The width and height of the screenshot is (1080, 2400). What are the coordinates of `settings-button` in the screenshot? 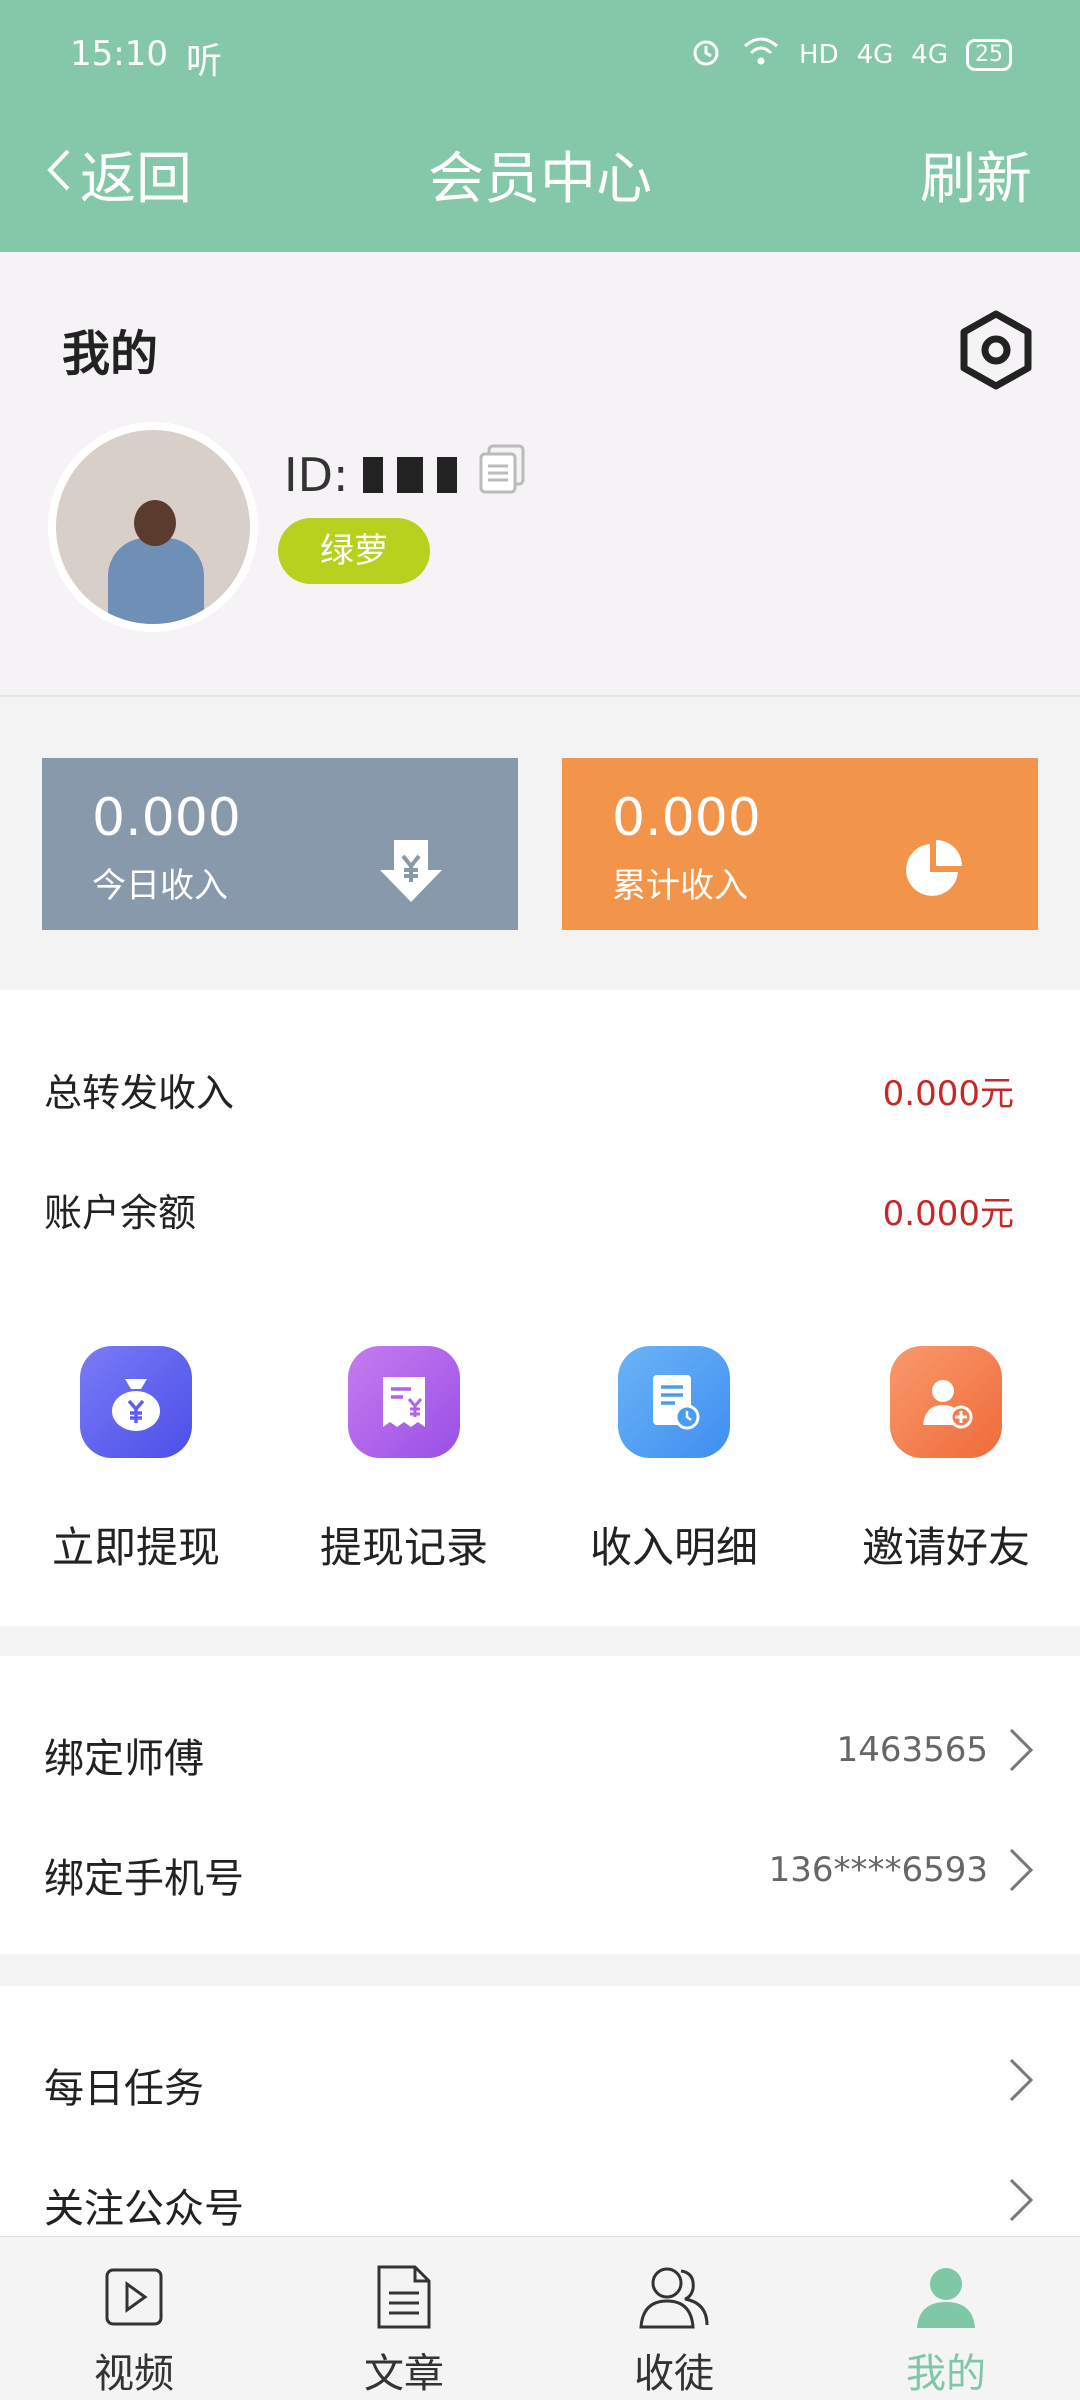 It's located at (996, 352).